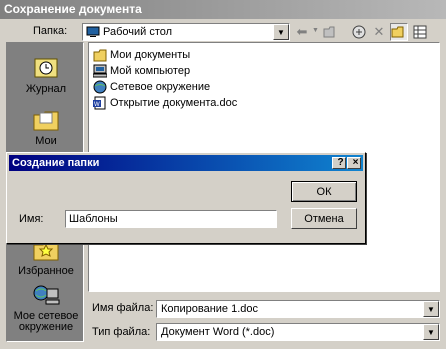 The width and height of the screenshot is (446, 349). What do you see at coordinates (138, 32) in the screenshot?
I see `folder-value: Рабочий стол` at bounding box center [138, 32].